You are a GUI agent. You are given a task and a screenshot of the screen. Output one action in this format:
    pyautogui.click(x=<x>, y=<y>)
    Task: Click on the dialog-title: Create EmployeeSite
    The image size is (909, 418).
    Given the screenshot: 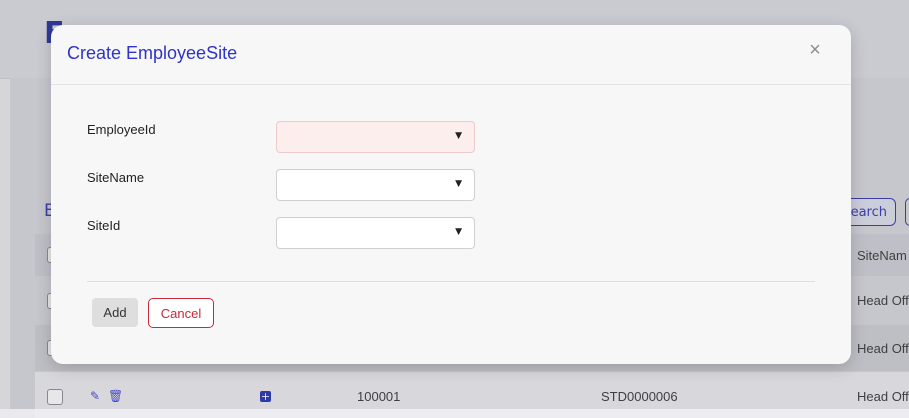 What is the action you would take?
    pyautogui.click(x=152, y=53)
    